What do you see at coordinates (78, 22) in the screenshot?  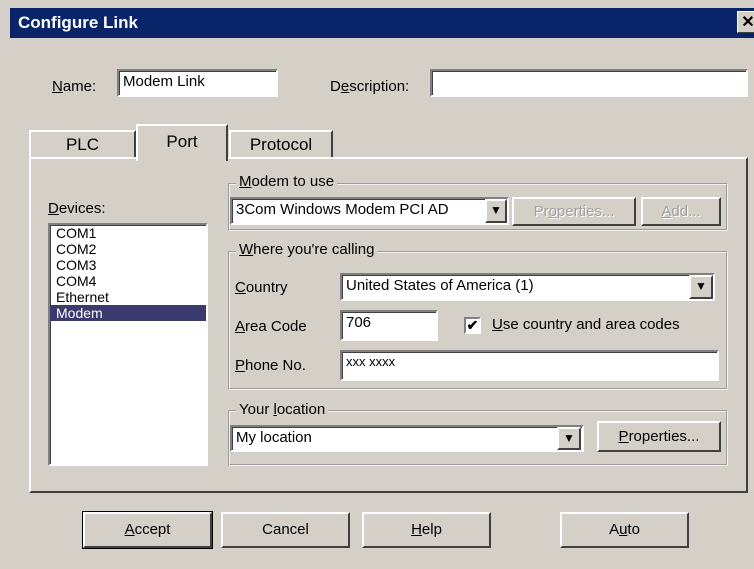 I see `window-title: Configure Link` at bounding box center [78, 22].